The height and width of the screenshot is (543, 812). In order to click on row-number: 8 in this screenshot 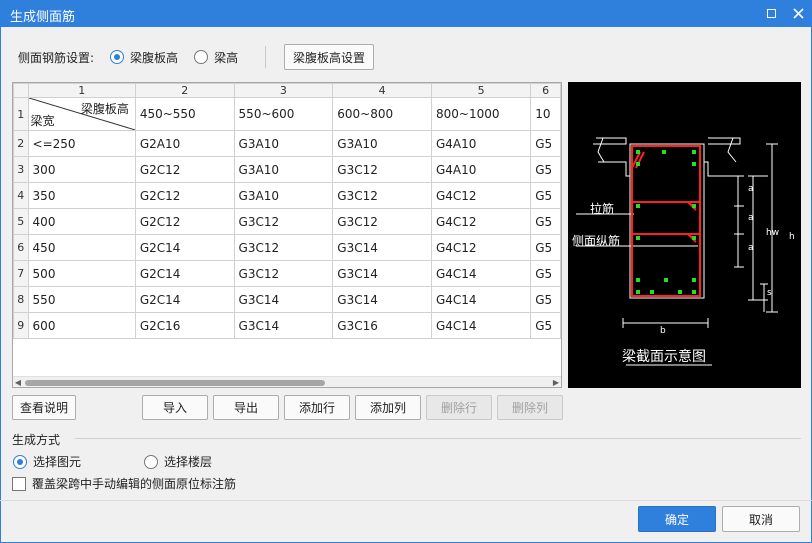, I will do `click(21, 299)`.